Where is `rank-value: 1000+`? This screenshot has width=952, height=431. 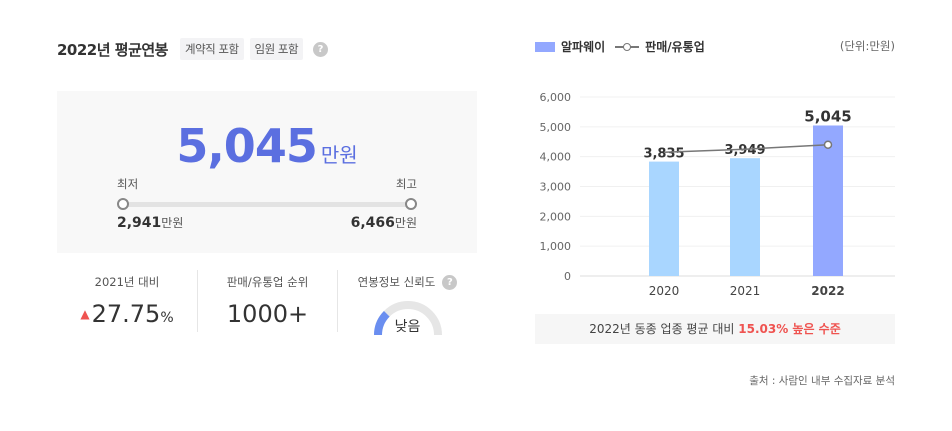
rank-value: 1000+ is located at coordinates (267, 314).